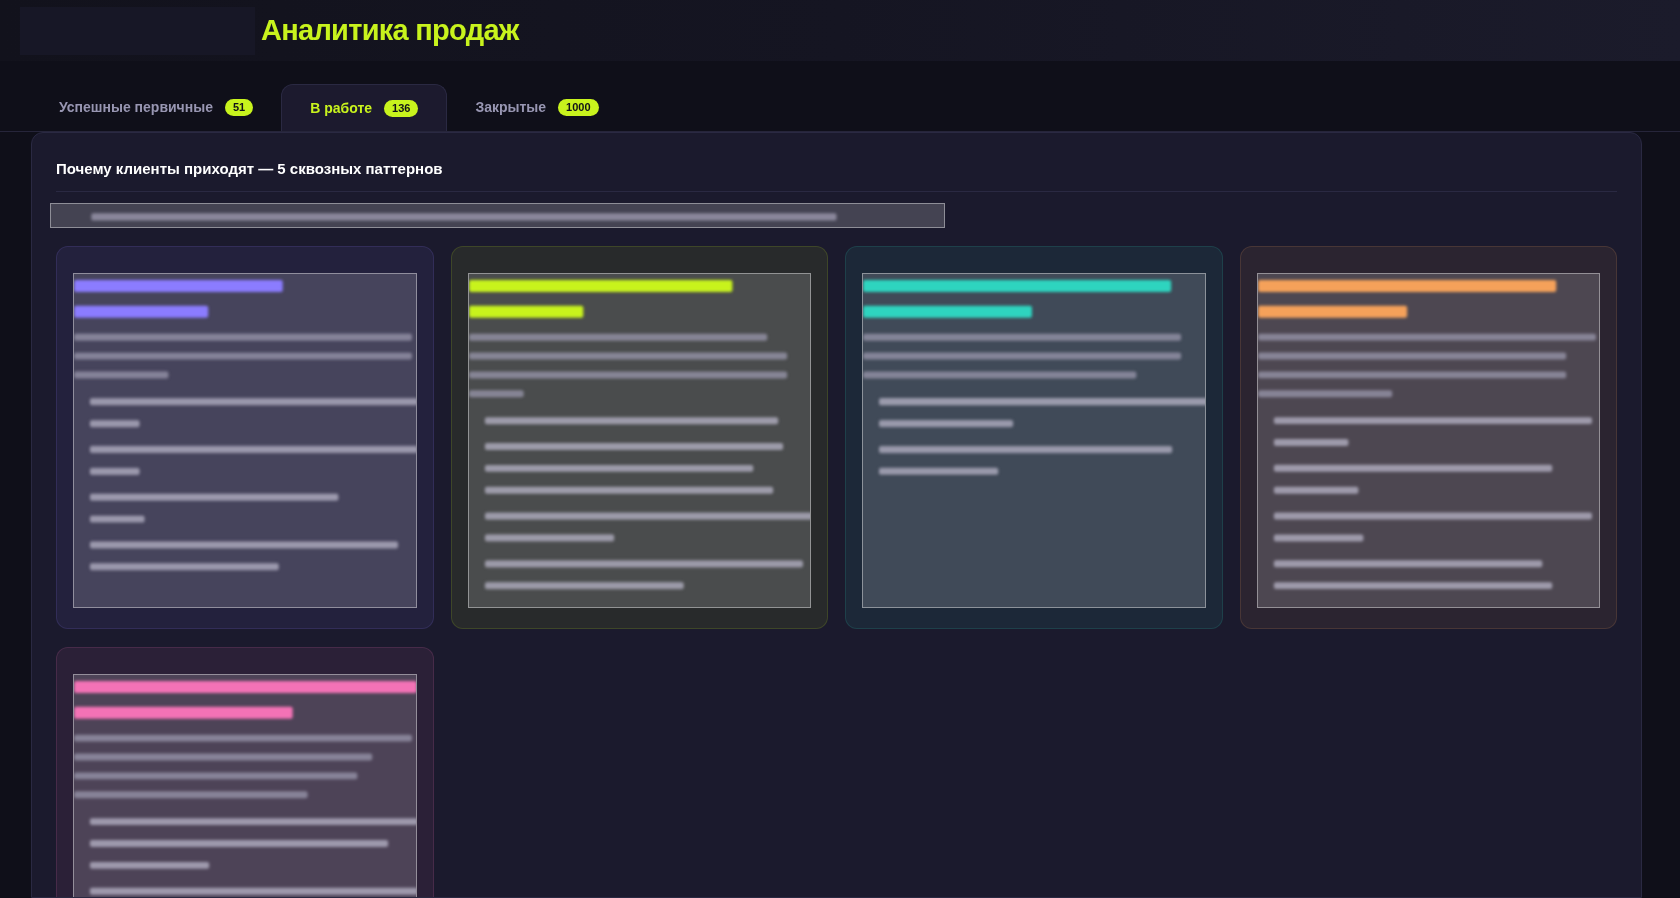  Describe the element at coordinates (364, 107) in the screenshot. I see `tab: В работе 136` at that location.